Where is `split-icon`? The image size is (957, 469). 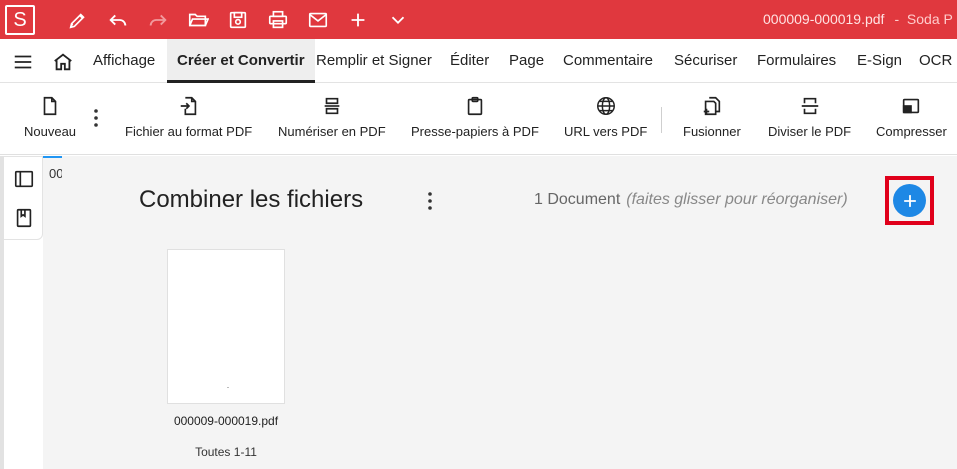 split-icon is located at coordinates (810, 106).